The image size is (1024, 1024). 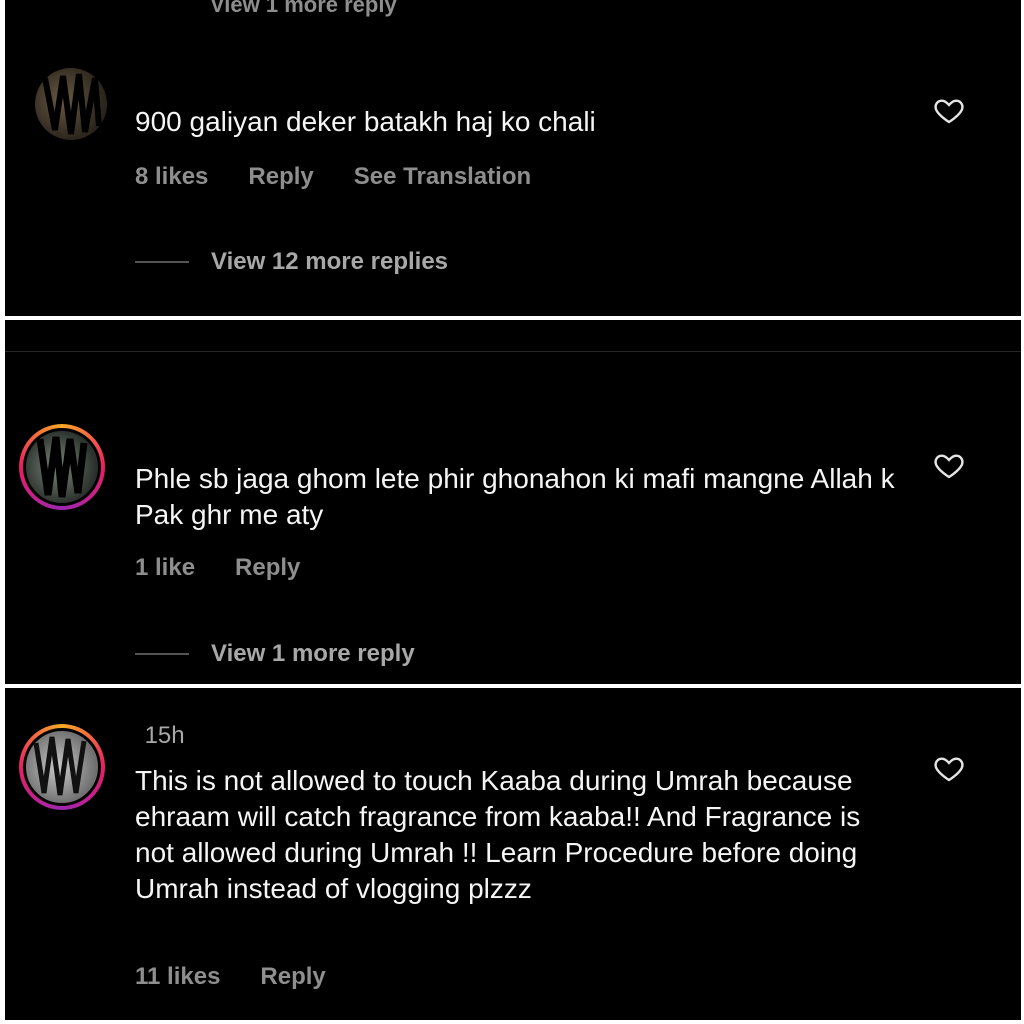 What do you see at coordinates (365, 121) in the screenshot?
I see `comment-text: 900 galiyan deker batakh haj ko chali` at bounding box center [365, 121].